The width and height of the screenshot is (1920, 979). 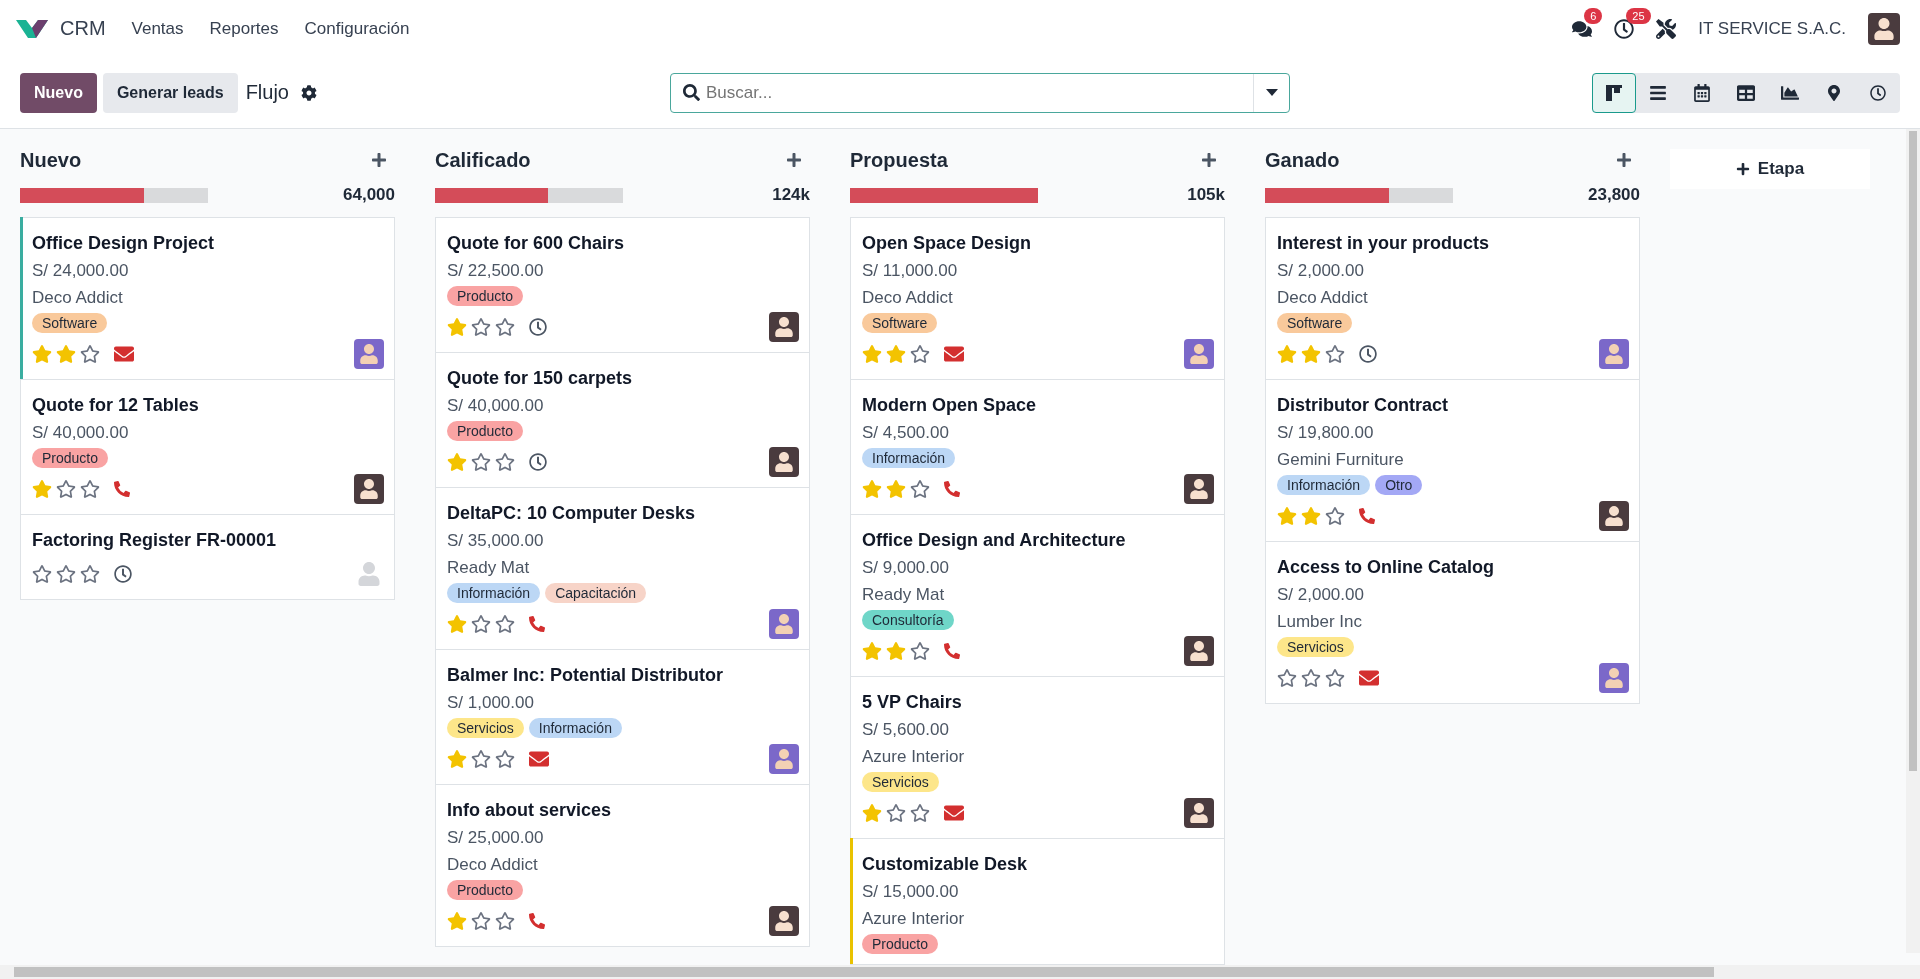 I want to click on menu-item: Reportes, so click(x=244, y=28).